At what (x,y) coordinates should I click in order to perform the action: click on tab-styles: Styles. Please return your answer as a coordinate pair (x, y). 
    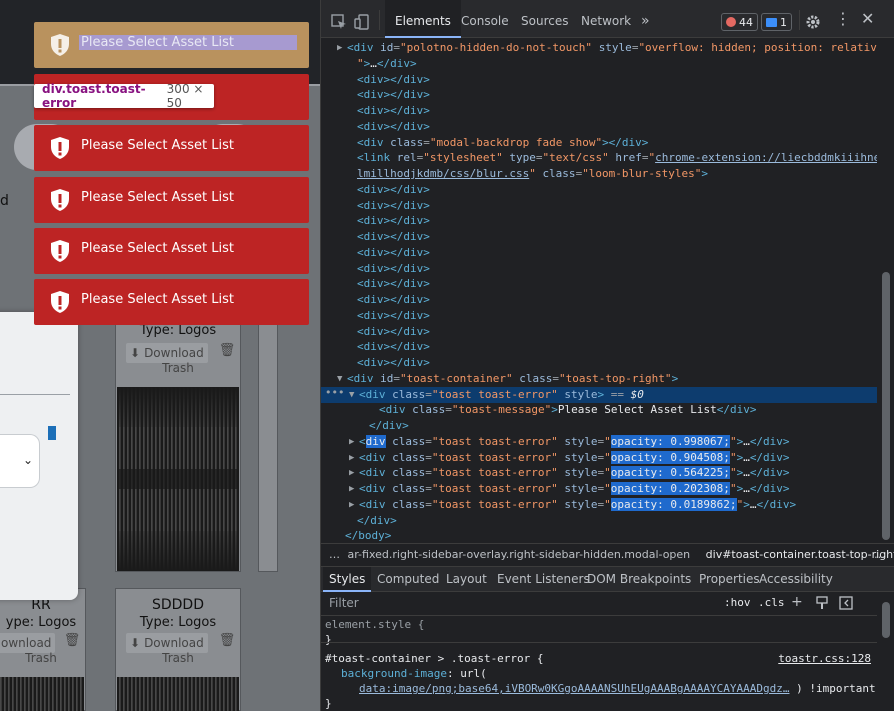
    Looking at the image, I should click on (347, 579).